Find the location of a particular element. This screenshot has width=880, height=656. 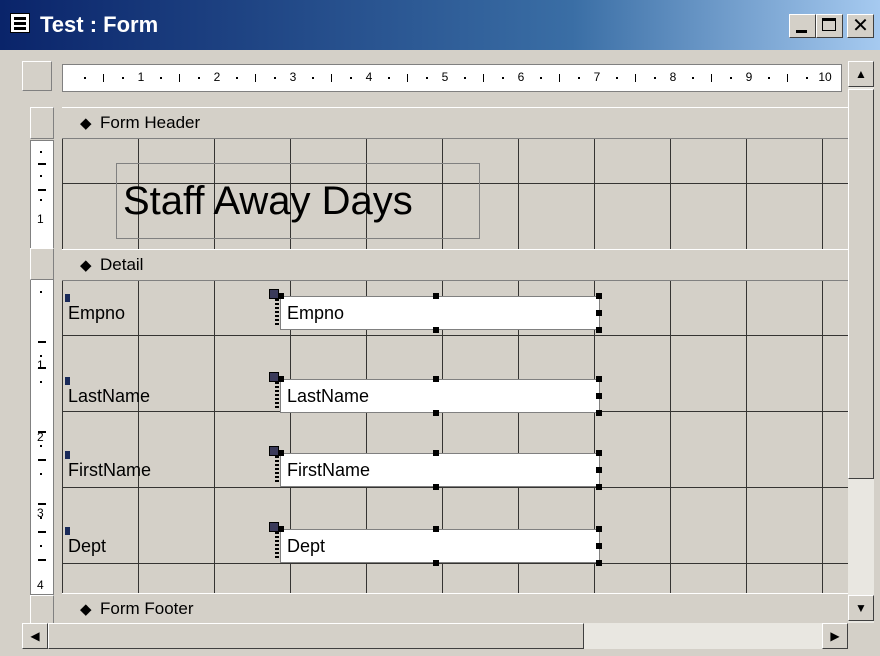

field-label-text: Empno is located at coordinates (97, 313).